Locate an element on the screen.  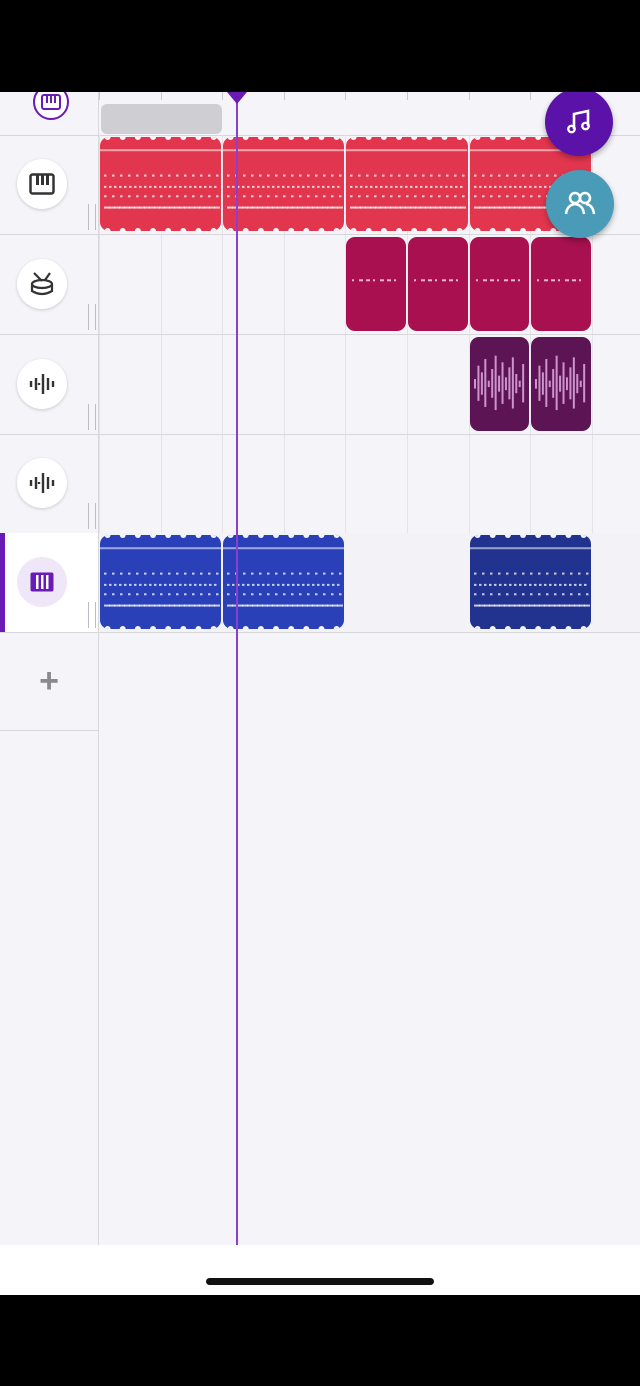
keyboard-icon is located at coordinates (42, 184).